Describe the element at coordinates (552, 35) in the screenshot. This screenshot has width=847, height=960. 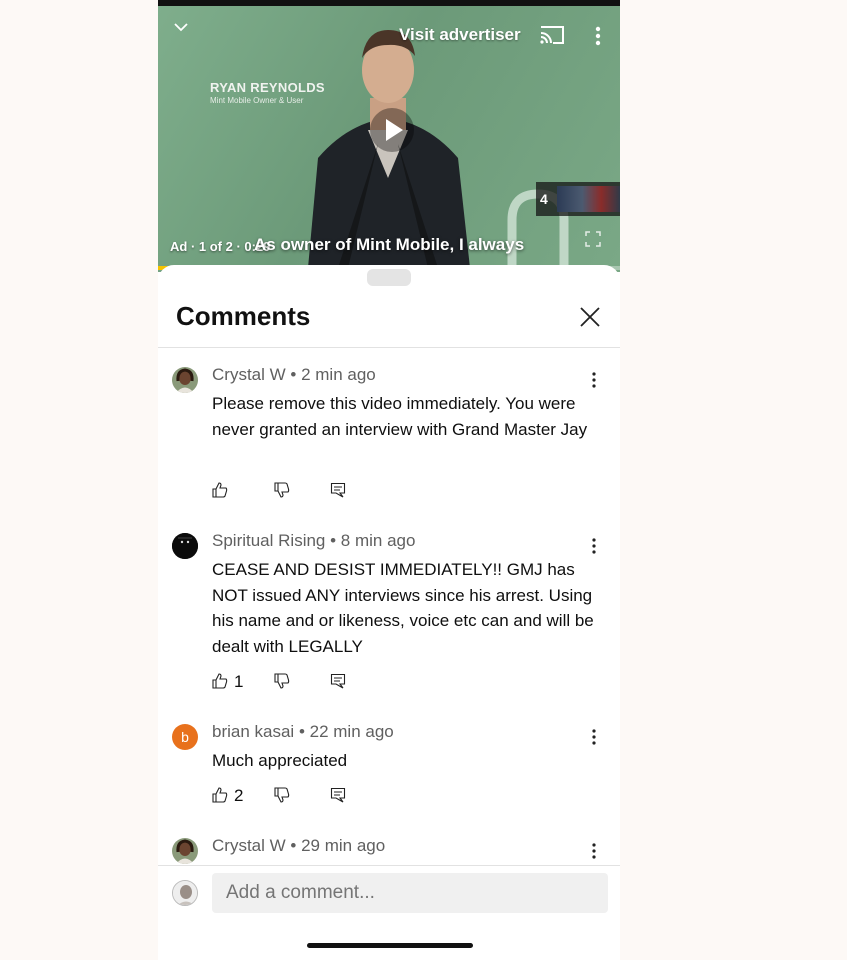
I see `cast-icon` at that location.